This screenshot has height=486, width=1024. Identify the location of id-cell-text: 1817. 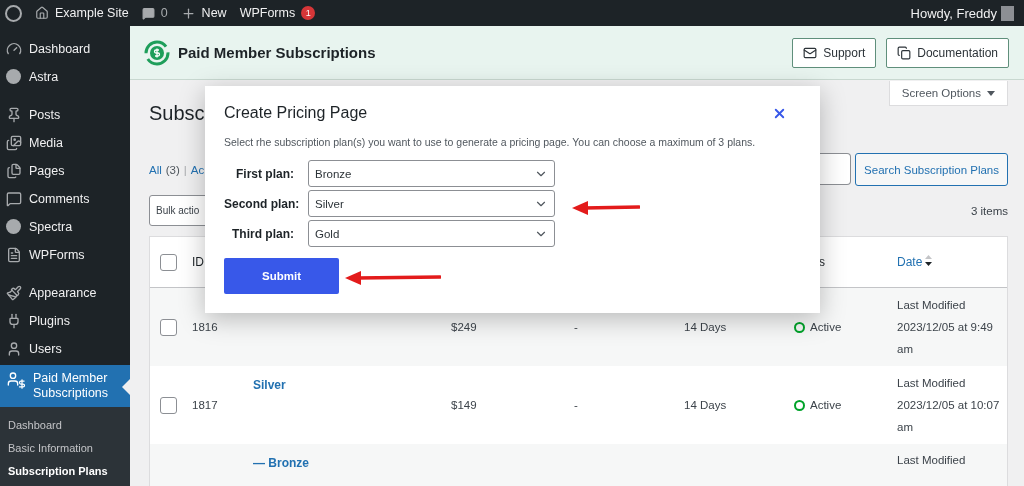
(205, 405).